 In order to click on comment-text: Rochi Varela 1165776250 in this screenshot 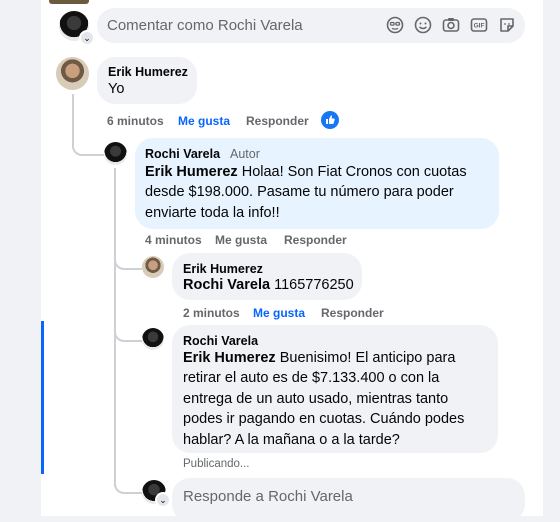, I will do `click(268, 285)`.